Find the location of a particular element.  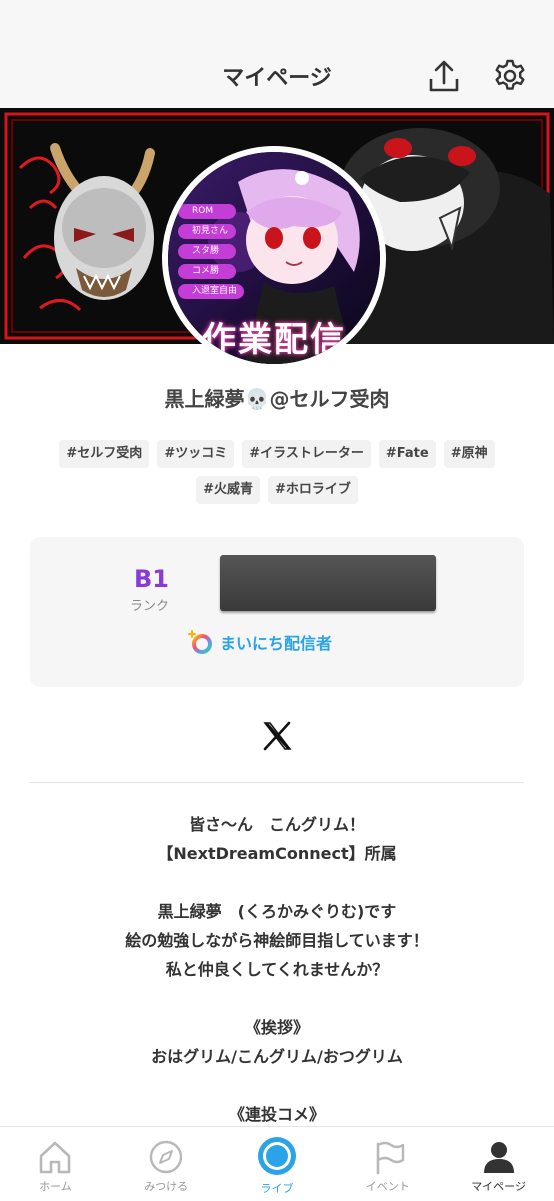

rank-label: ランク is located at coordinates (150, 606).